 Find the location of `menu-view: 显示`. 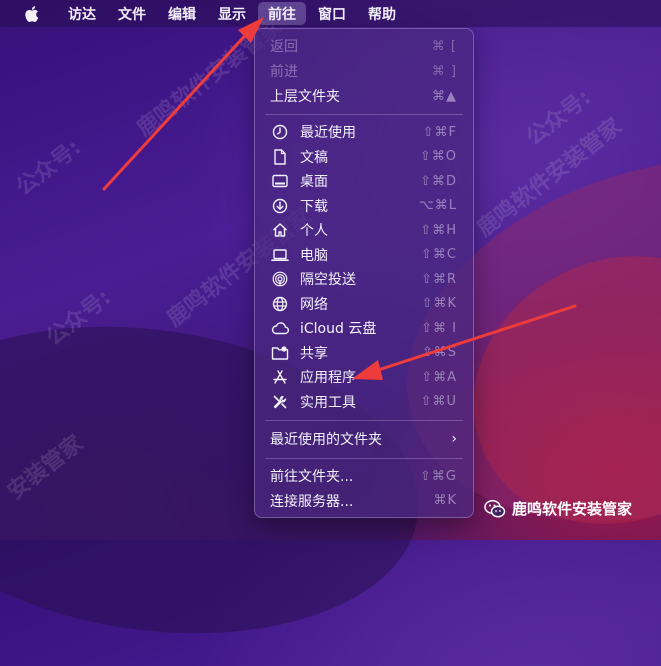

menu-view: 显示 is located at coordinates (232, 13).